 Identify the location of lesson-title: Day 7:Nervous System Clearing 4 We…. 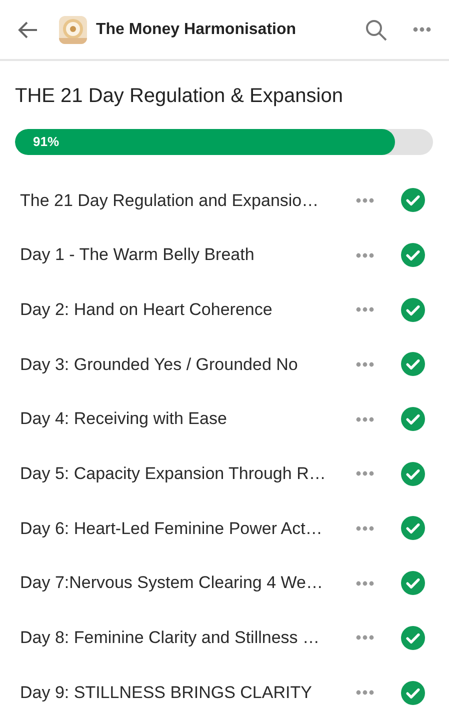
(185, 583).